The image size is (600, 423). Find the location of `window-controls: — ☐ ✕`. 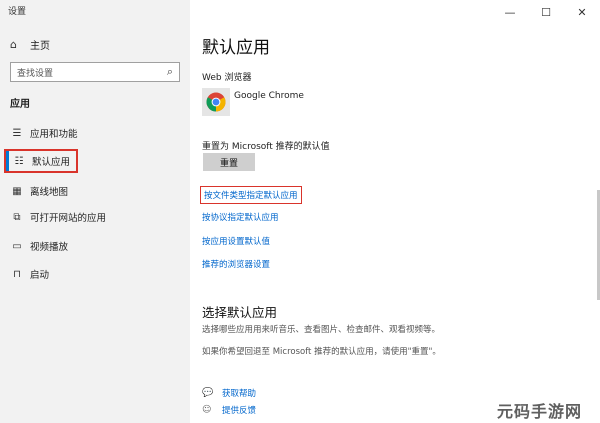

window-controls: — ☐ ✕ is located at coordinates (546, 12).